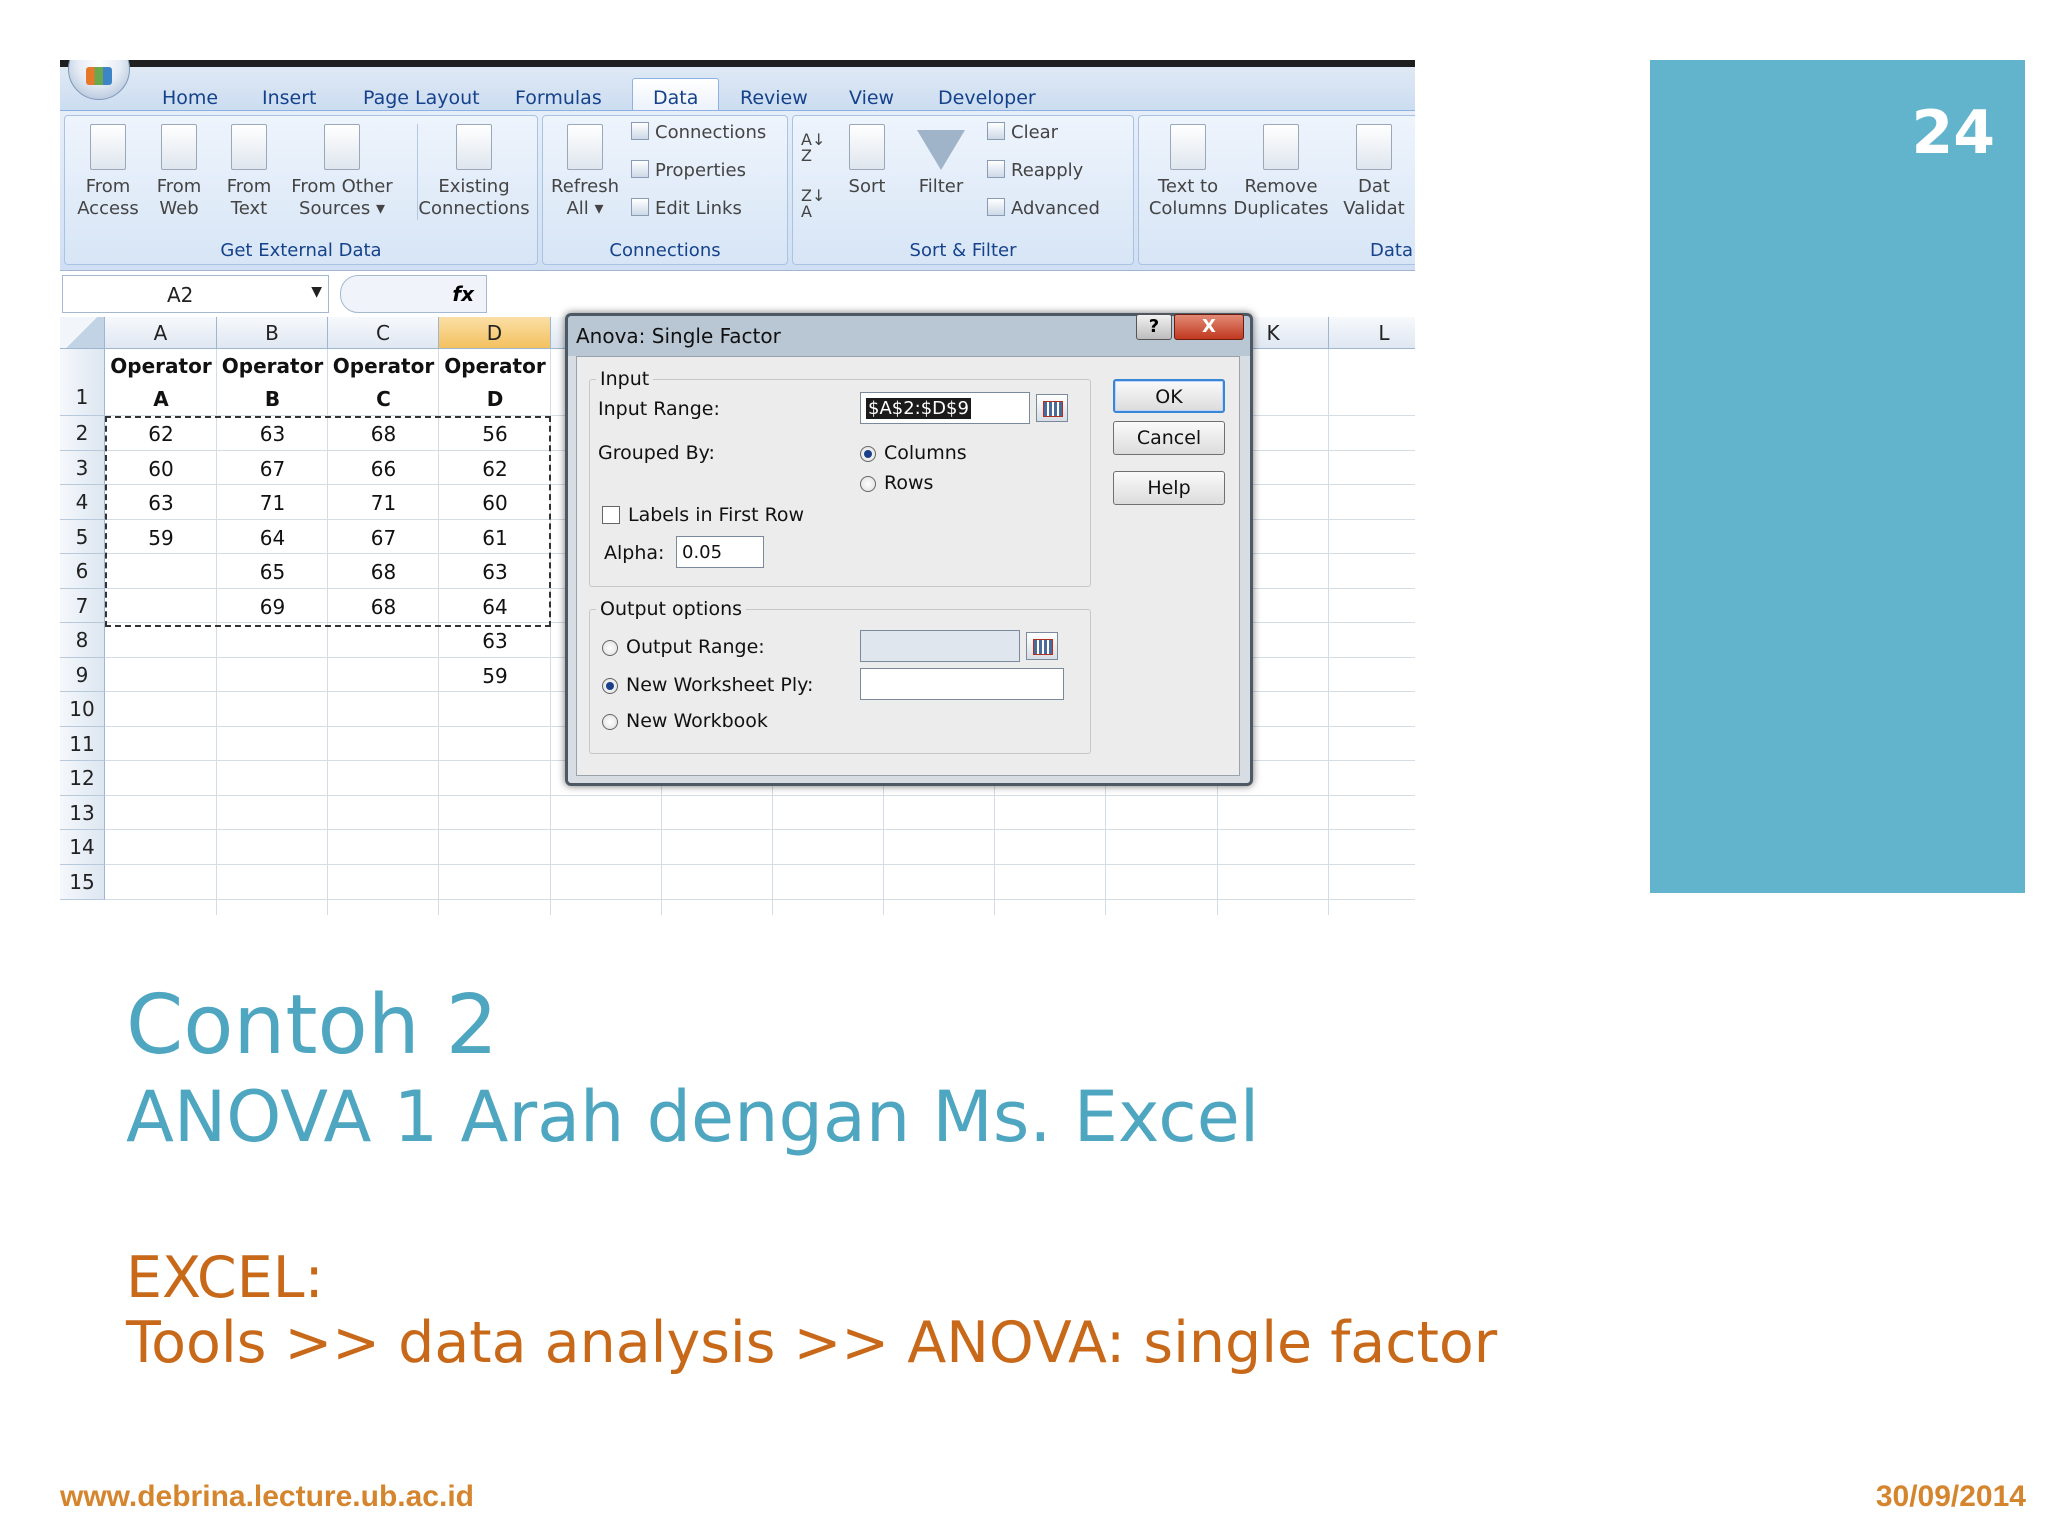  I want to click on cancel-button: Cancel, so click(1169, 438).